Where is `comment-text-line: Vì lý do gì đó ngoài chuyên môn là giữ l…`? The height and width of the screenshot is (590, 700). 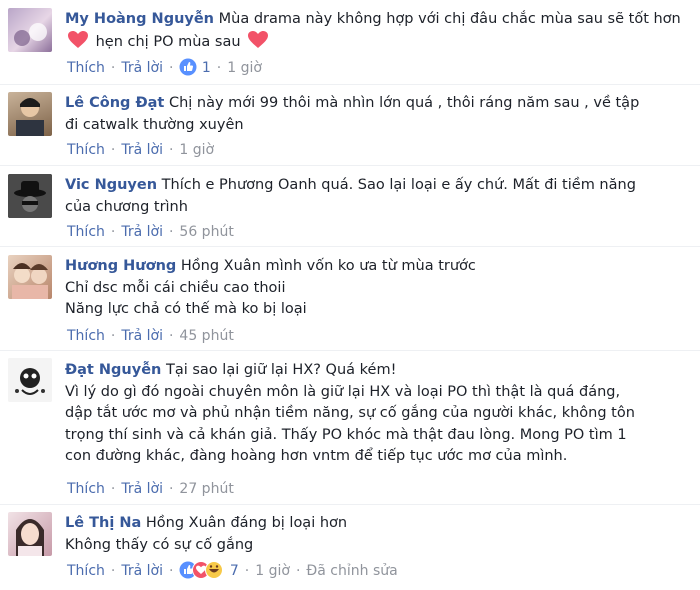
comment-text-line: Vì lý do gì đó ngoài chuyên môn là giữ l… is located at coordinates (343, 391).